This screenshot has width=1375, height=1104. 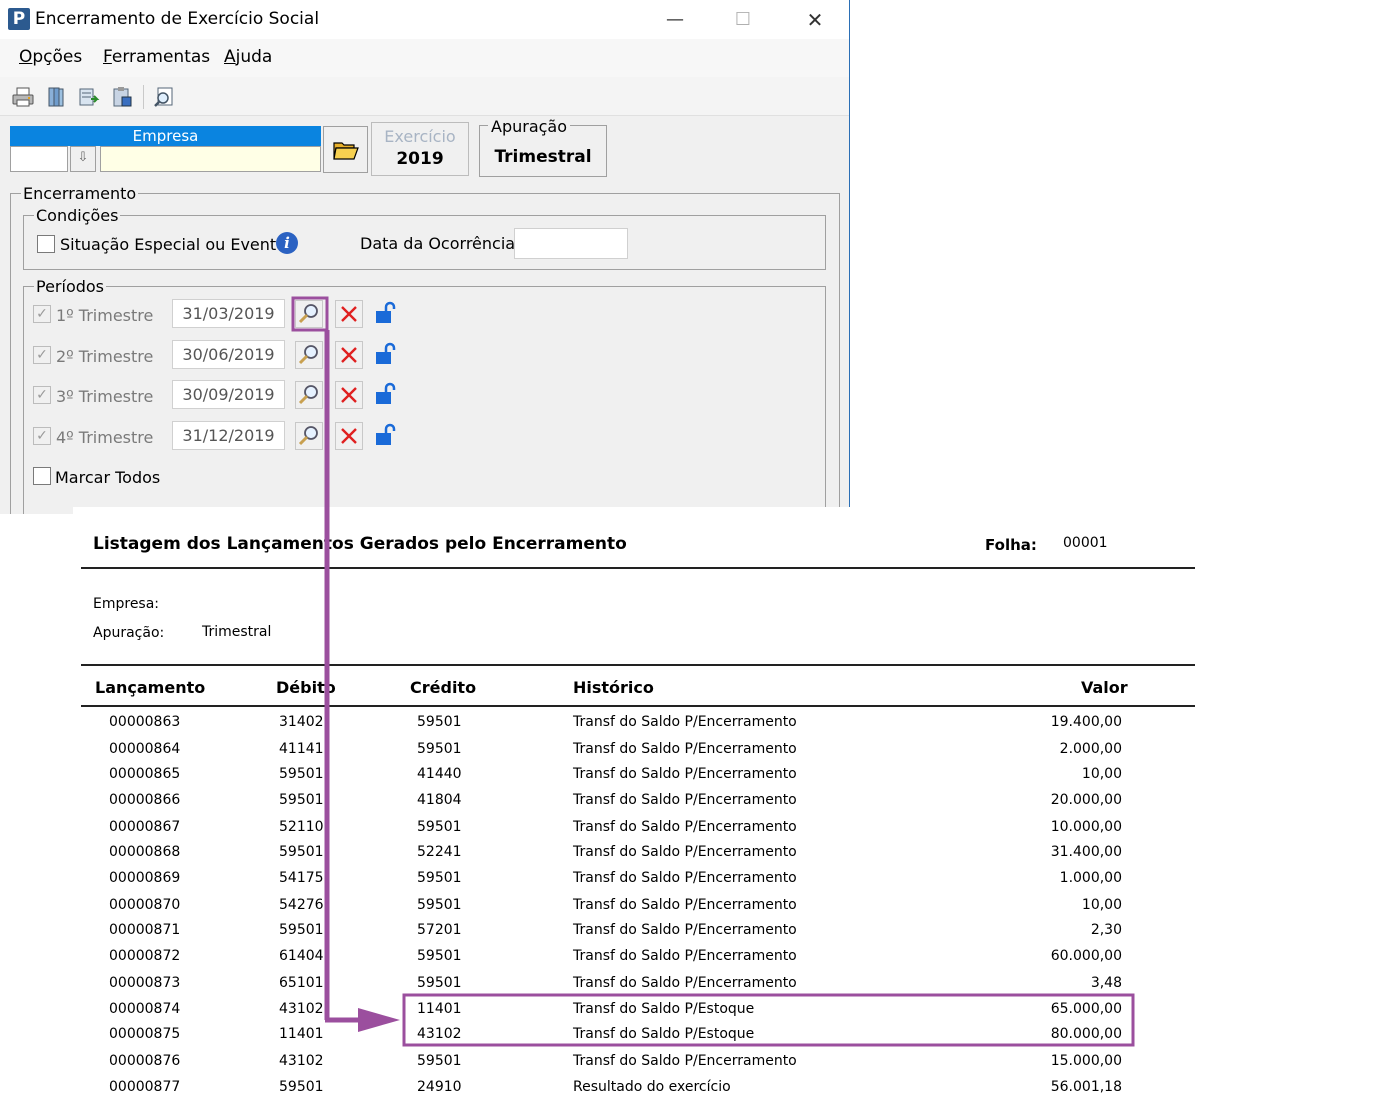 What do you see at coordinates (768, 1020) in the screenshot?
I see `highlight-estoque-rows-box` at bounding box center [768, 1020].